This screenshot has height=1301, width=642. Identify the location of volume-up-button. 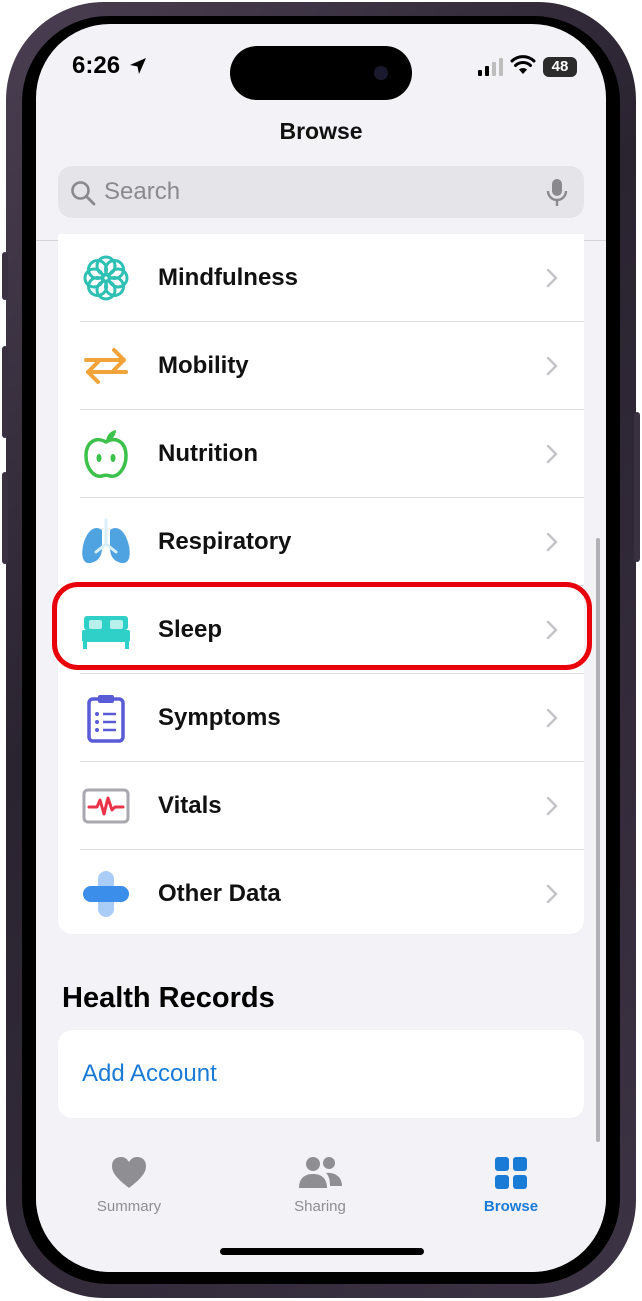
(5, 392).